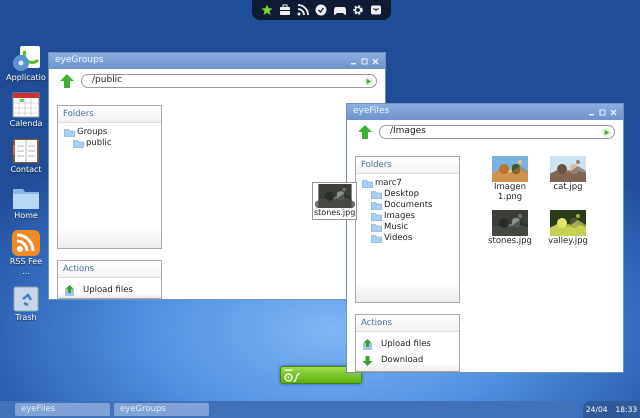 Image resolution: width=640 pixels, height=418 pixels. What do you see at coordinates (371, 111) in the screenshot?
I see `window-title: eyeFiles` at bounding box center [371, 111].